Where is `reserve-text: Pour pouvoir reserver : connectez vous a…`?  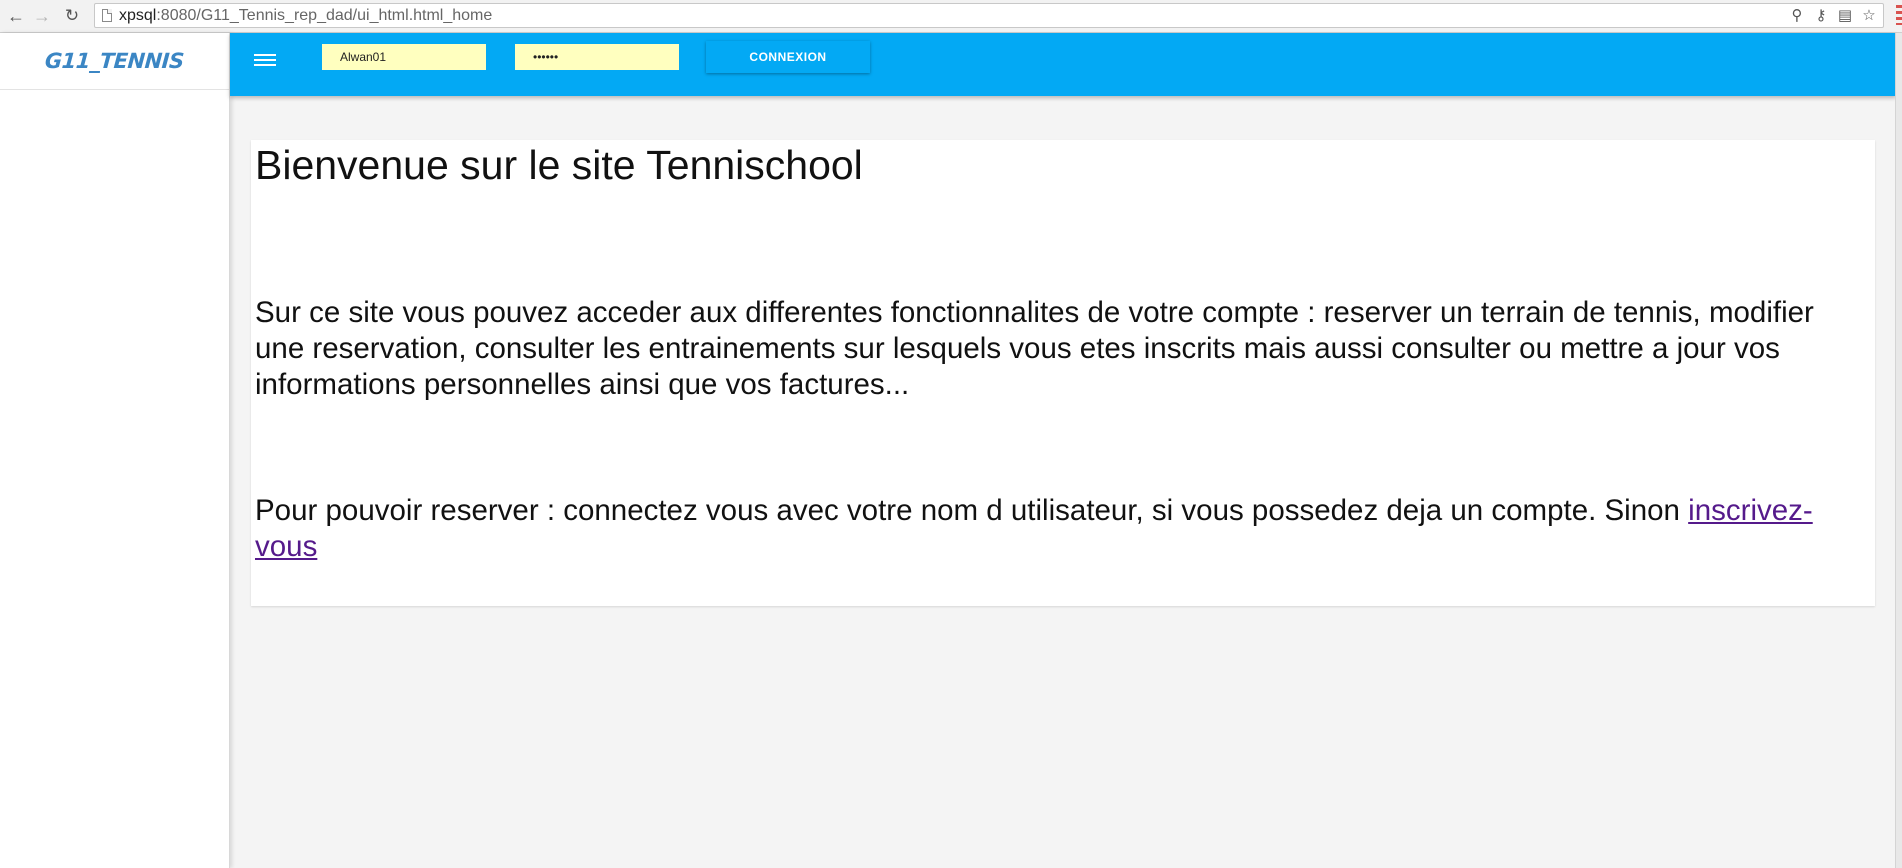 reserve-text: Pour pouvoir reserver : connectez vous a… is located at coordinates (972, 510).